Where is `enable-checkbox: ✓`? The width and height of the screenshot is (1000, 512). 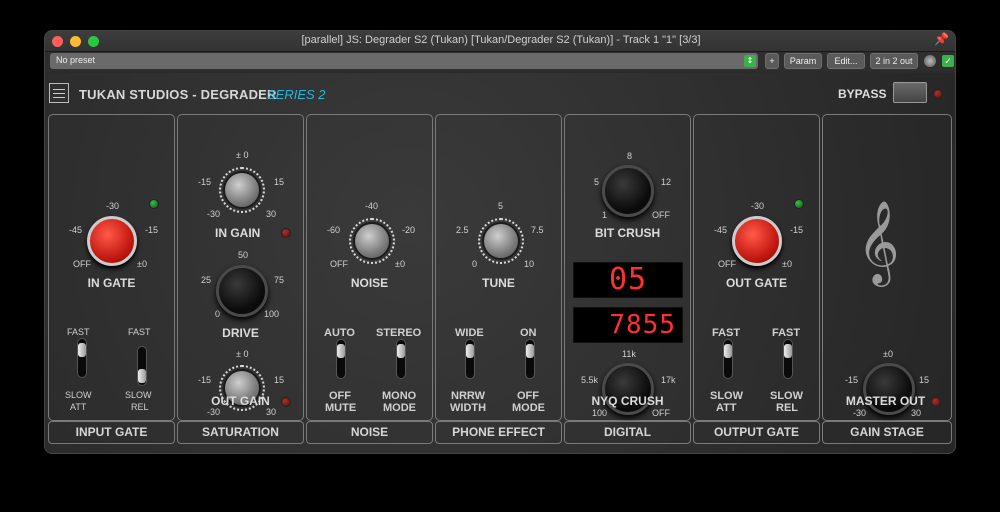 enable-checkbox: ✓ is located at coordinates (948, 61).